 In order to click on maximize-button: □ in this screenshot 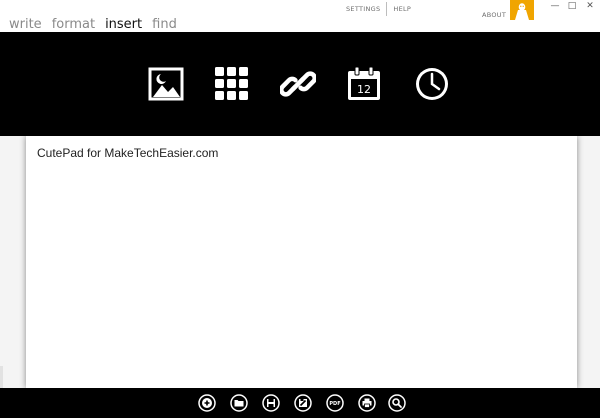, I will do `click(572, 6)`.